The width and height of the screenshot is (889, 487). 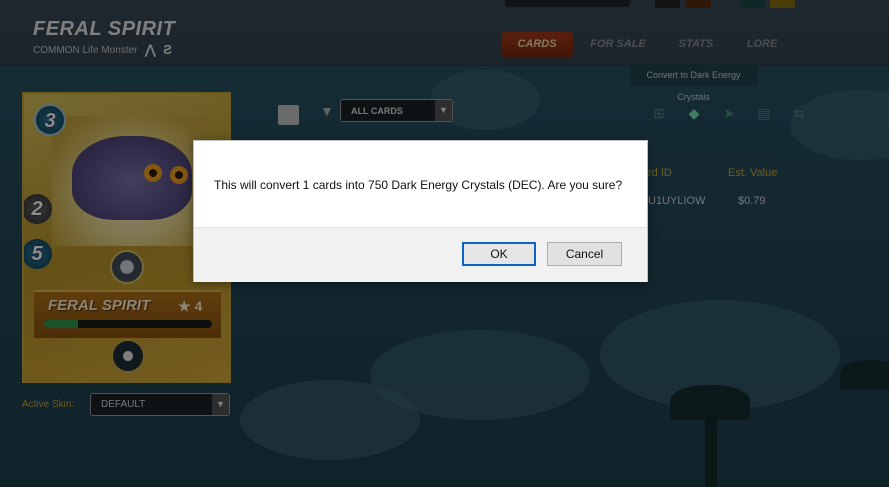 I want to click on dialog-footer: OK Cancel, so click(x=420, y=254).